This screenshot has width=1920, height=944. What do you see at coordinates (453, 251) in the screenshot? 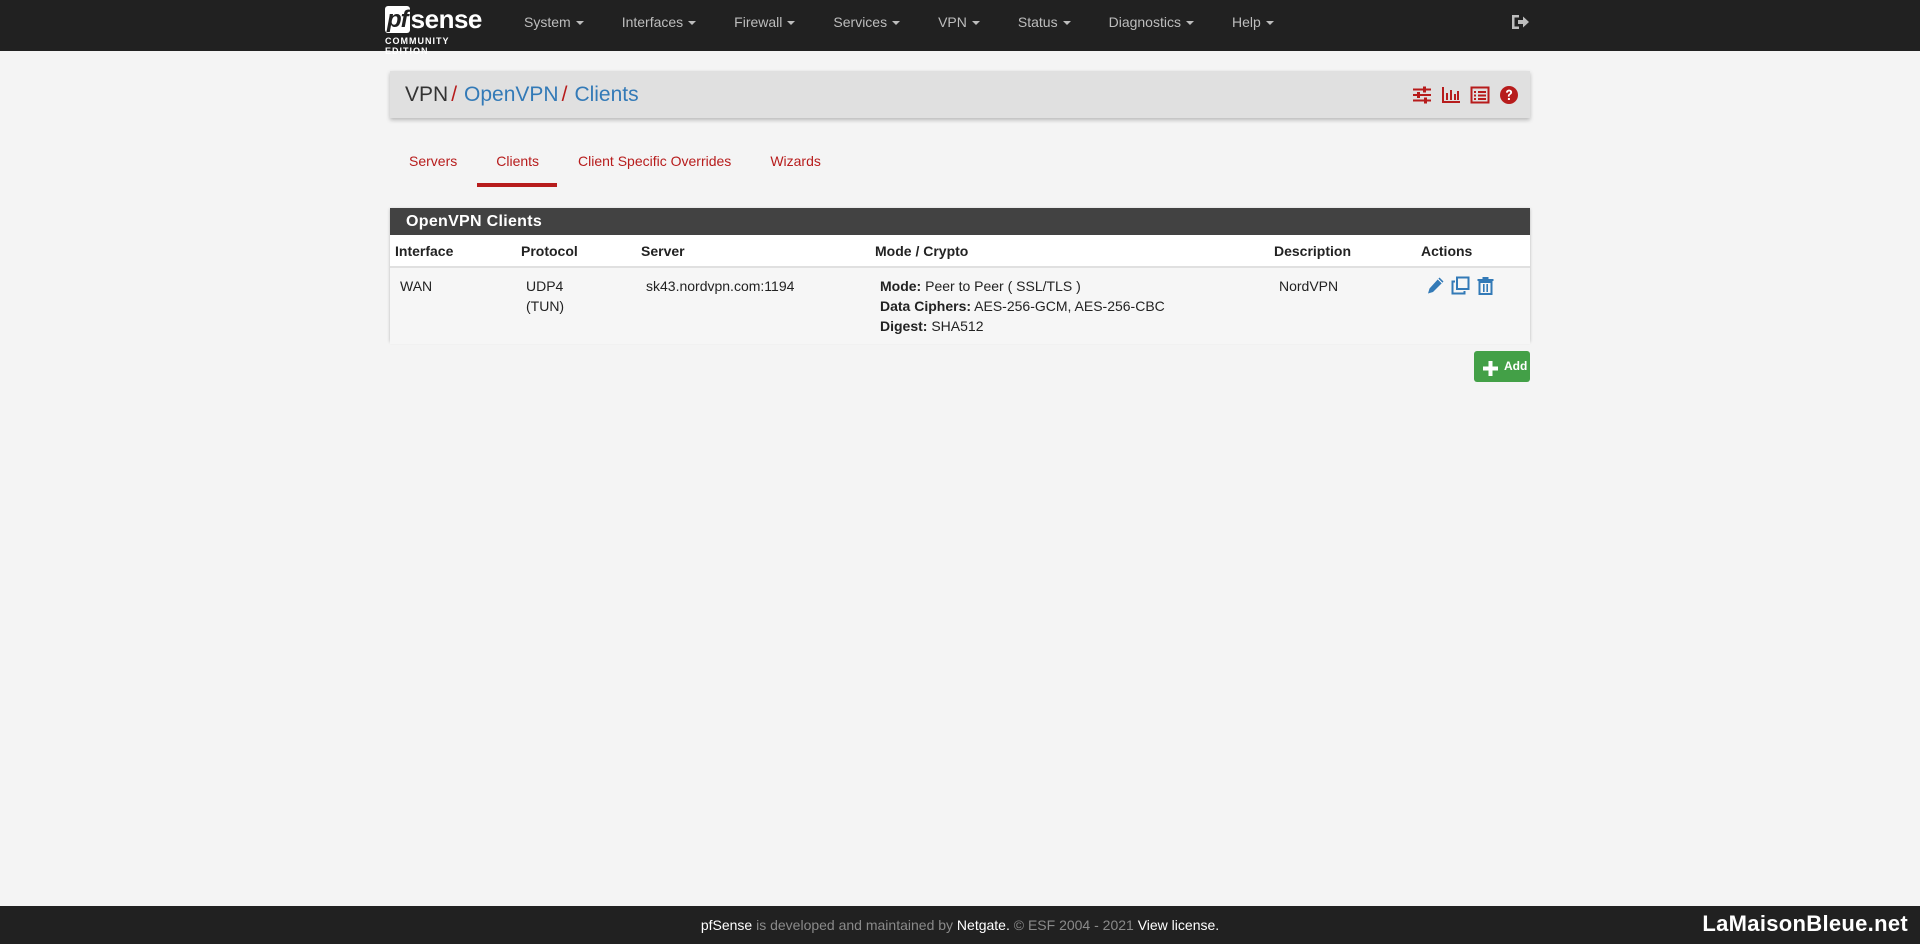
I see `column-interface: Interface` at bounding box center [453, 251].